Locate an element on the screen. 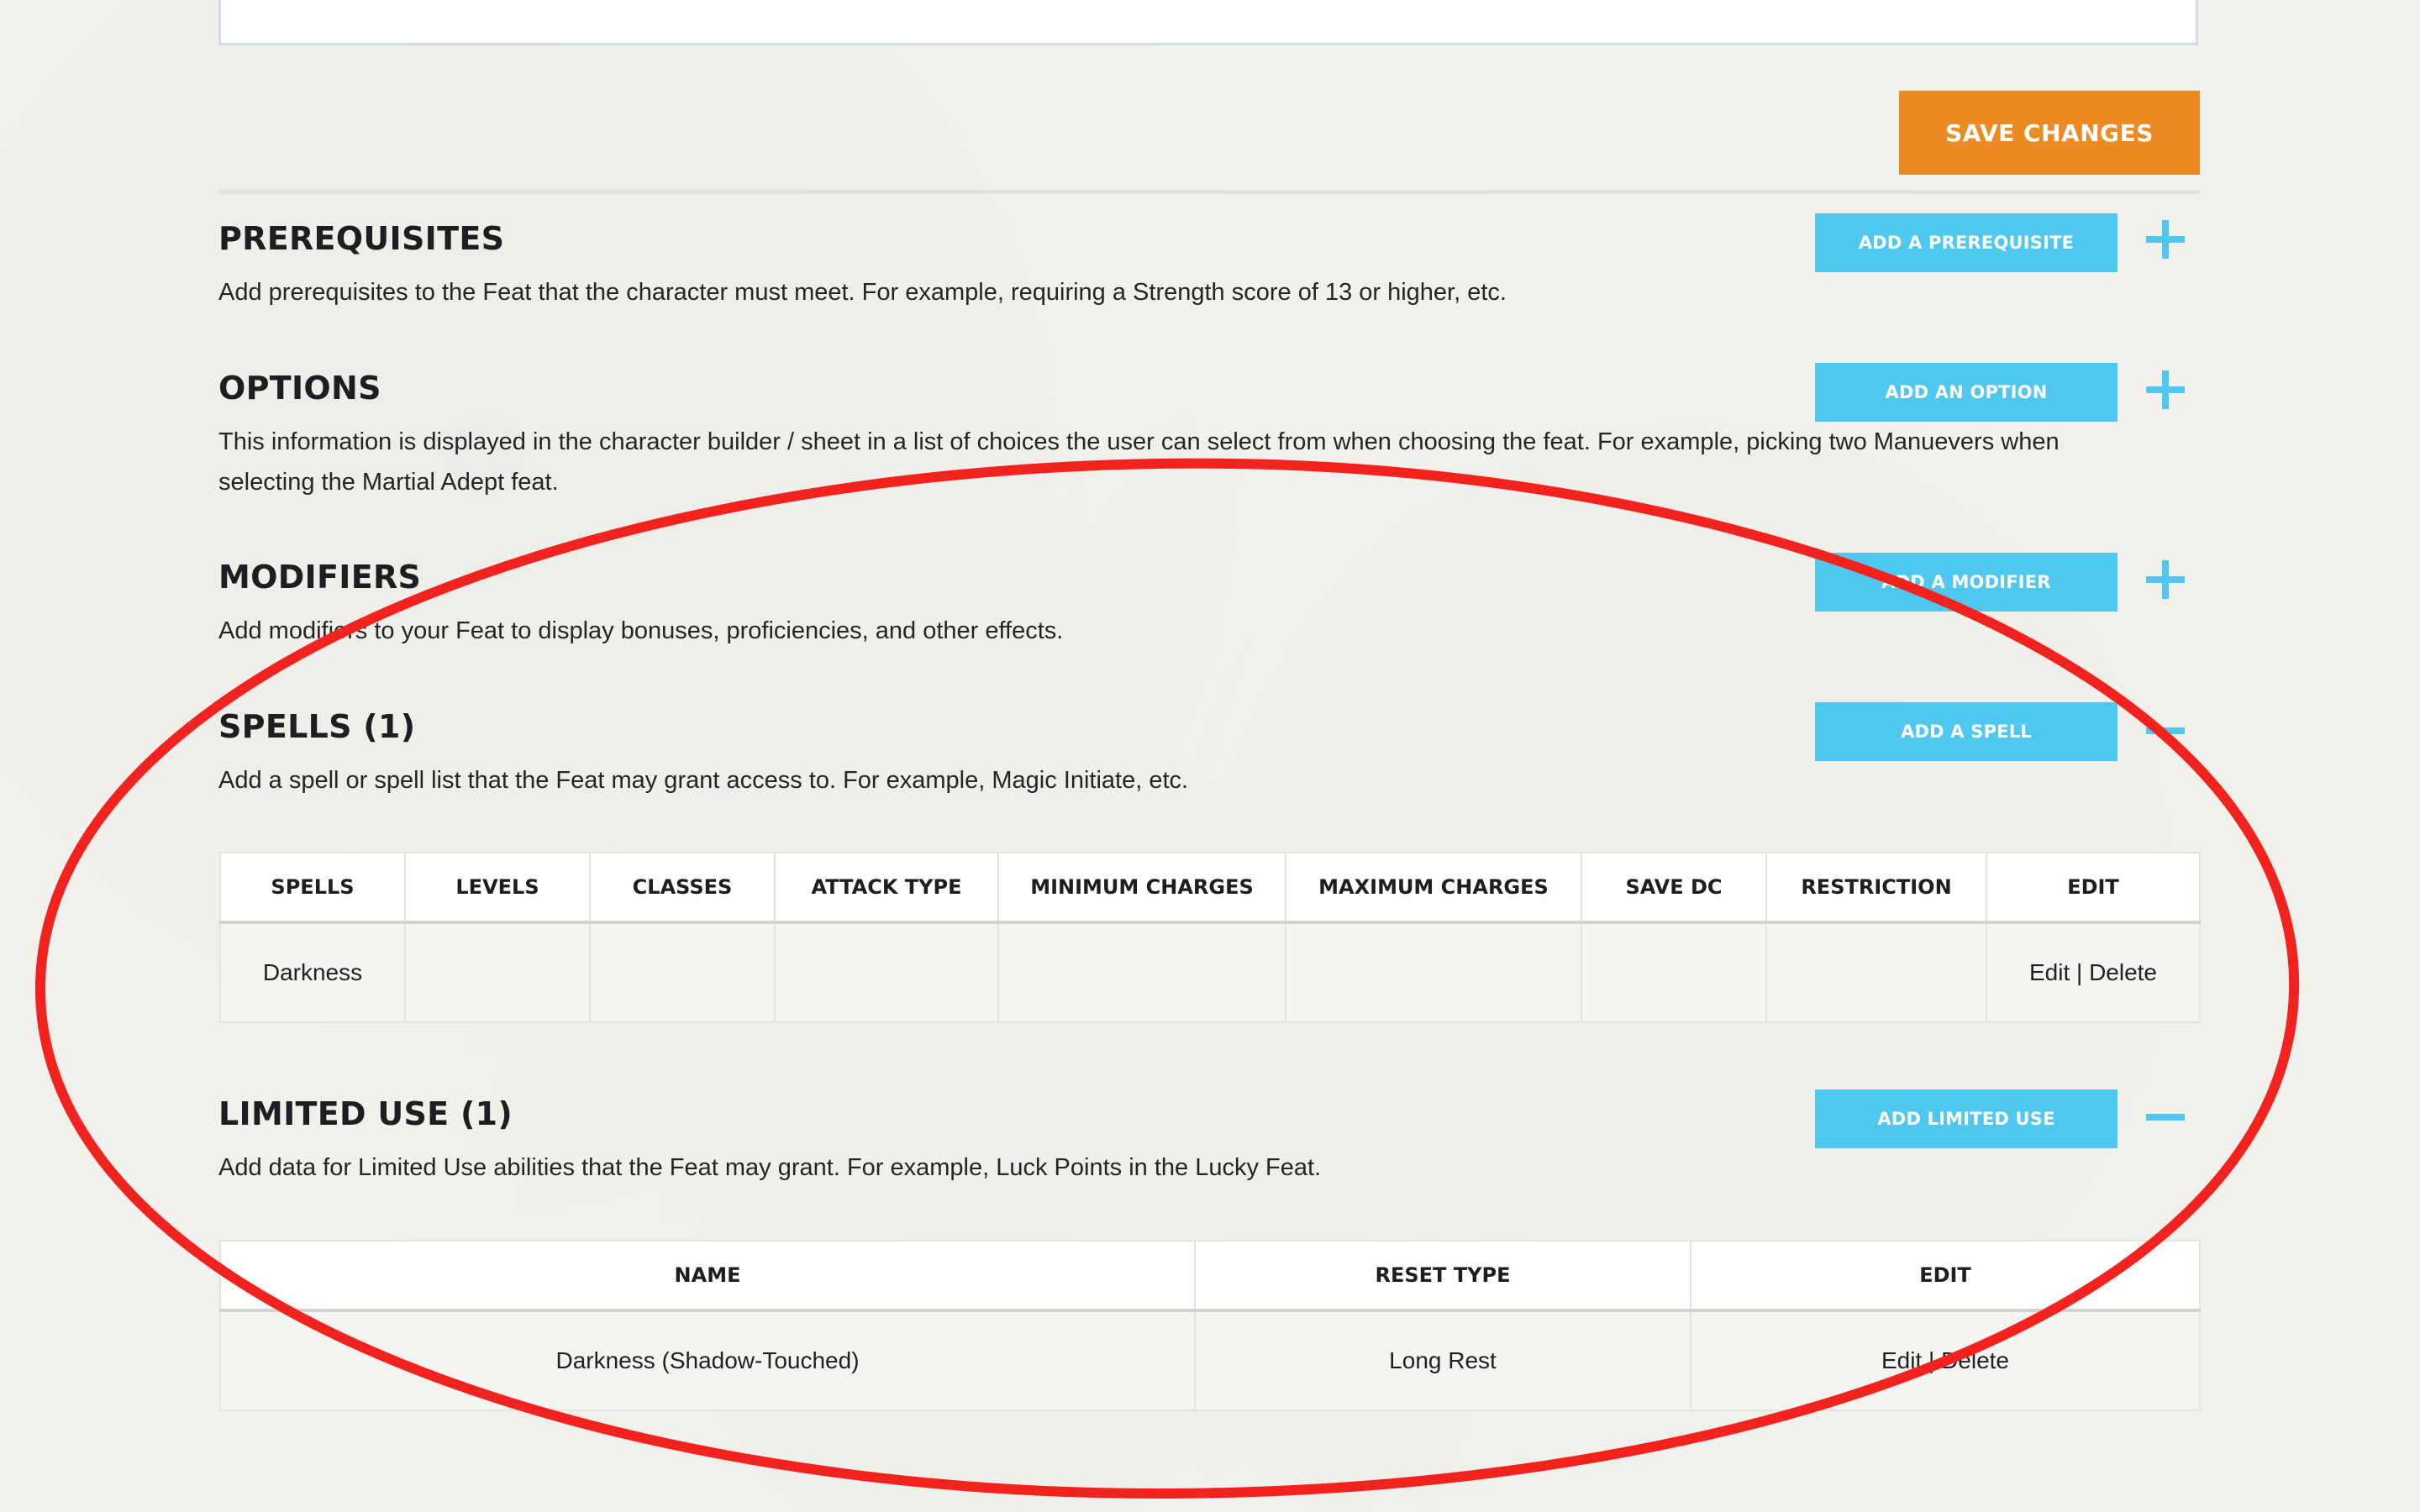 The width and height of the screenshot is (2420, 1512). minimum-charges-cell is located at coordinates (1141, 972).